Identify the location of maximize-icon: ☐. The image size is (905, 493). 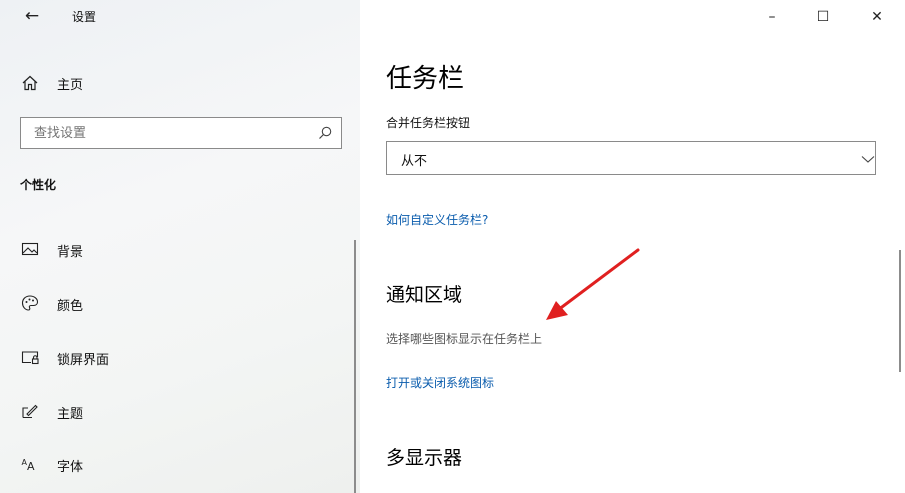
(823, 17).